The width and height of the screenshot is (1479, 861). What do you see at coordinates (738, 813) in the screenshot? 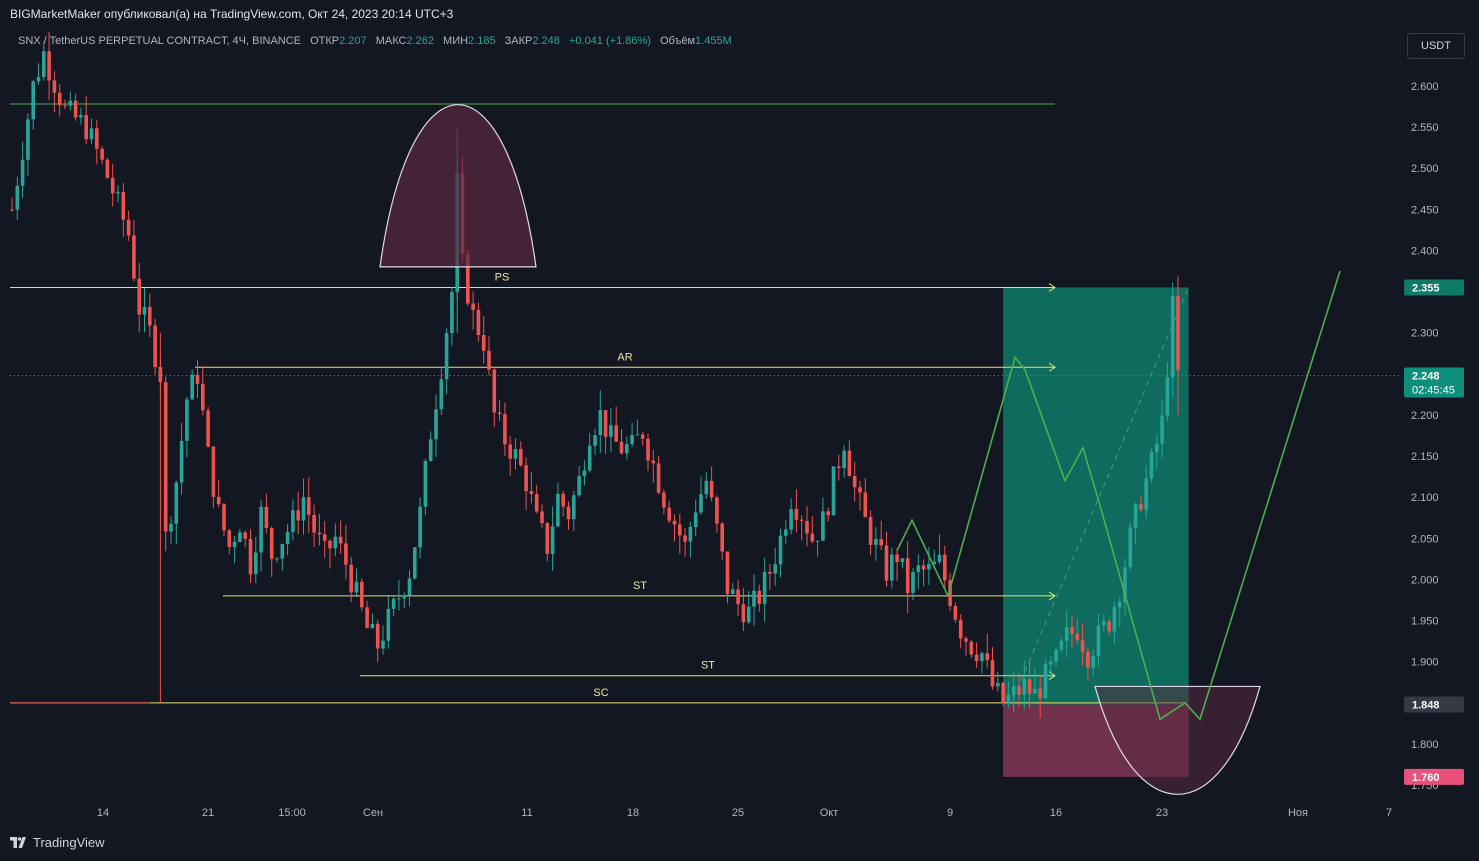
I see `x-tick-label: 25` at bounding box center [738, 813].